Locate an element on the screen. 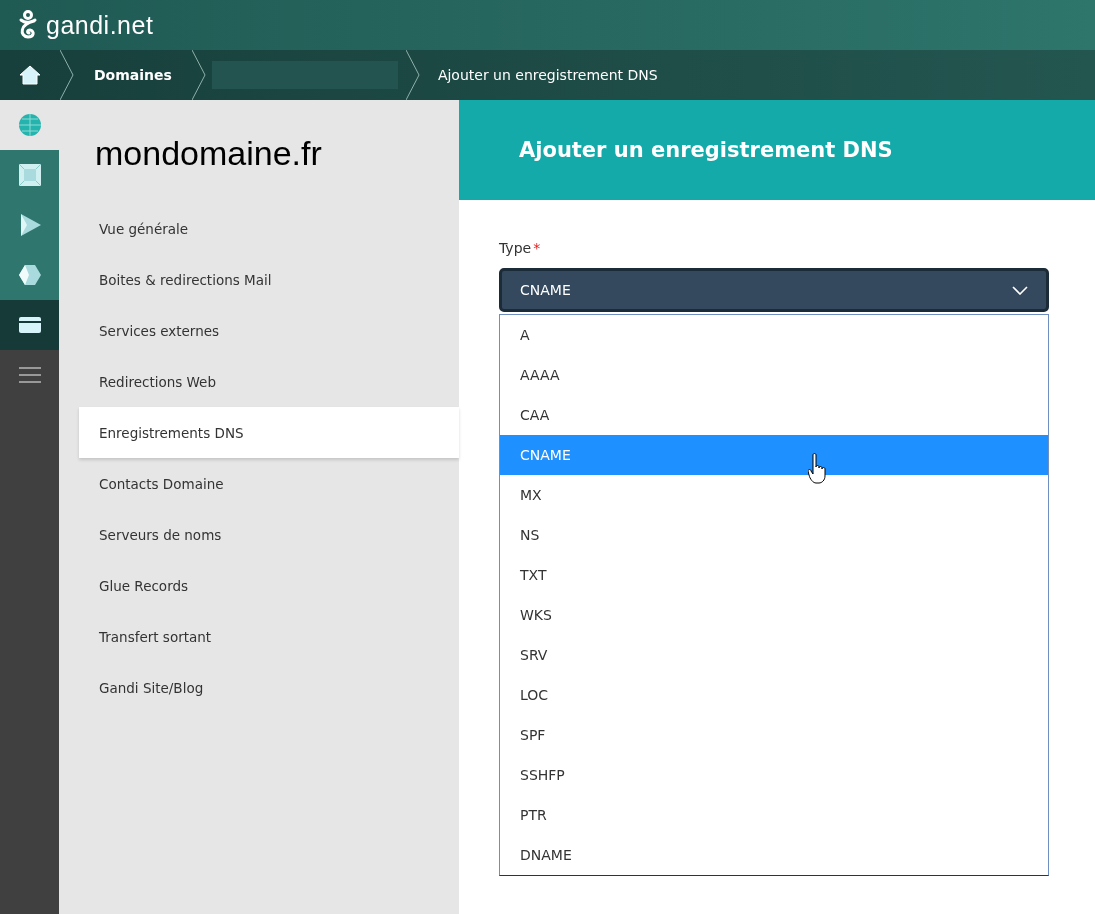 Image resolution: width=1095 pixels, height=914 pixels. panel-title: Ajouter un enregistrement DNS is located at coordinates (706, 150).